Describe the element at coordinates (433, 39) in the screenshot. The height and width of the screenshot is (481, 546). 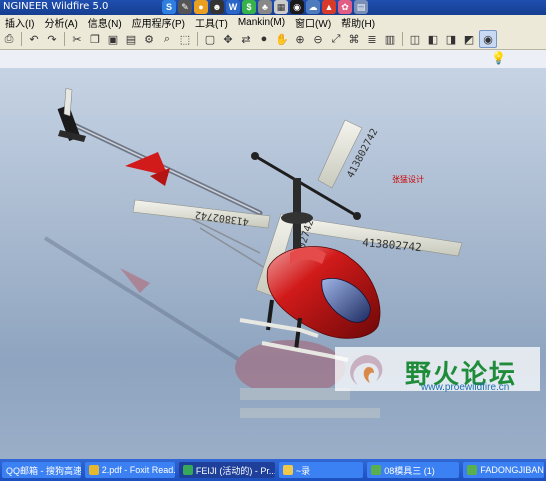
I see `hidden-line-icon: ◧` at that location.